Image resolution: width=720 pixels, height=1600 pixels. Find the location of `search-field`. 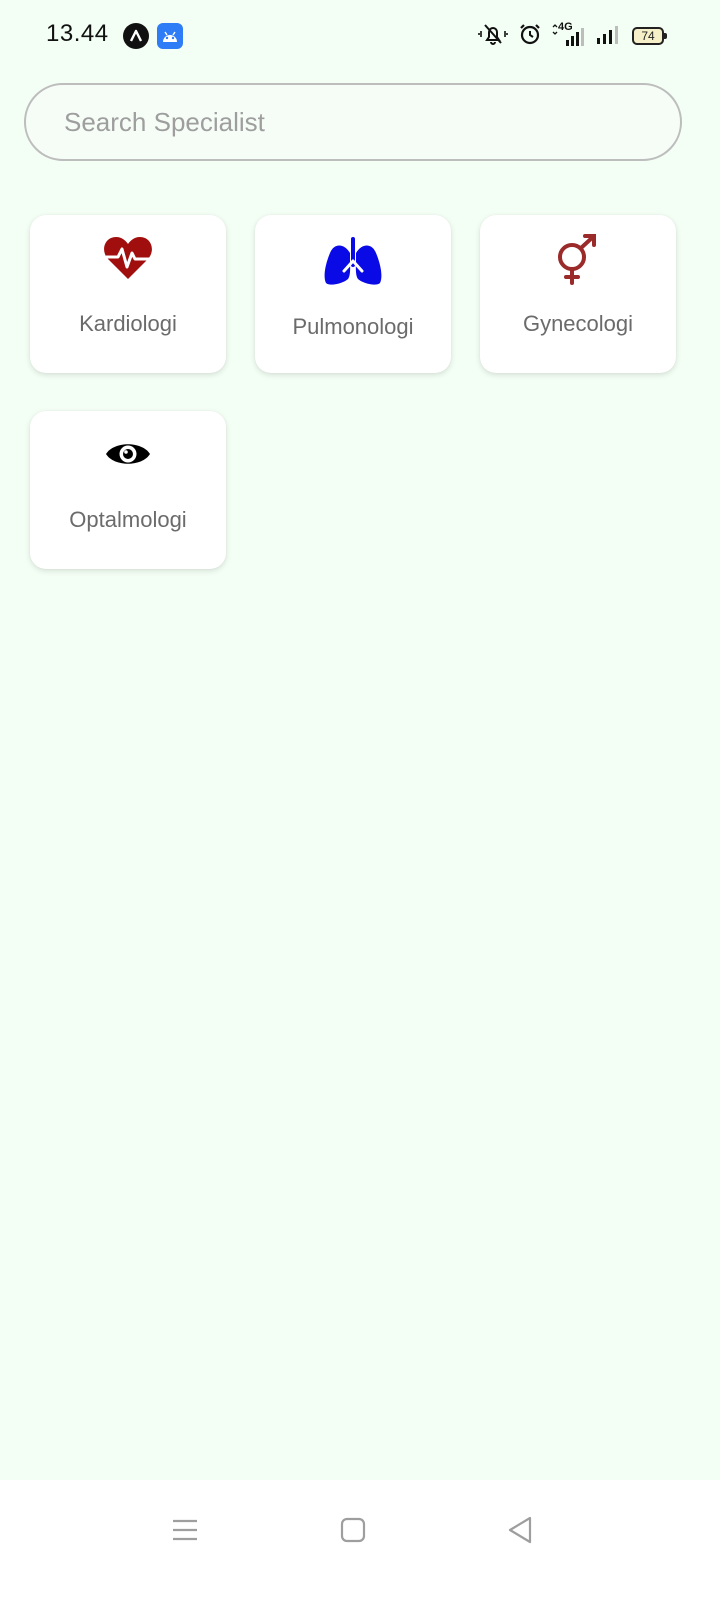

search-field is located at coordinates (353, 122).